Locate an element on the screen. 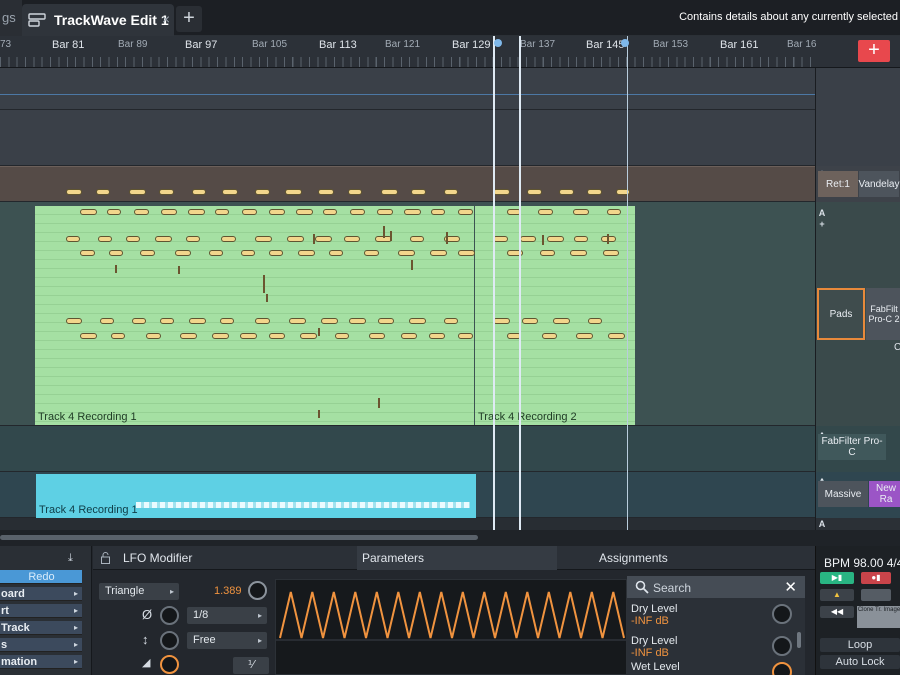 Image resolution: width=900 pixels, height=675 pixels. audio-clip: Track 4 Recording 1 is located at coordinates (256, 496).